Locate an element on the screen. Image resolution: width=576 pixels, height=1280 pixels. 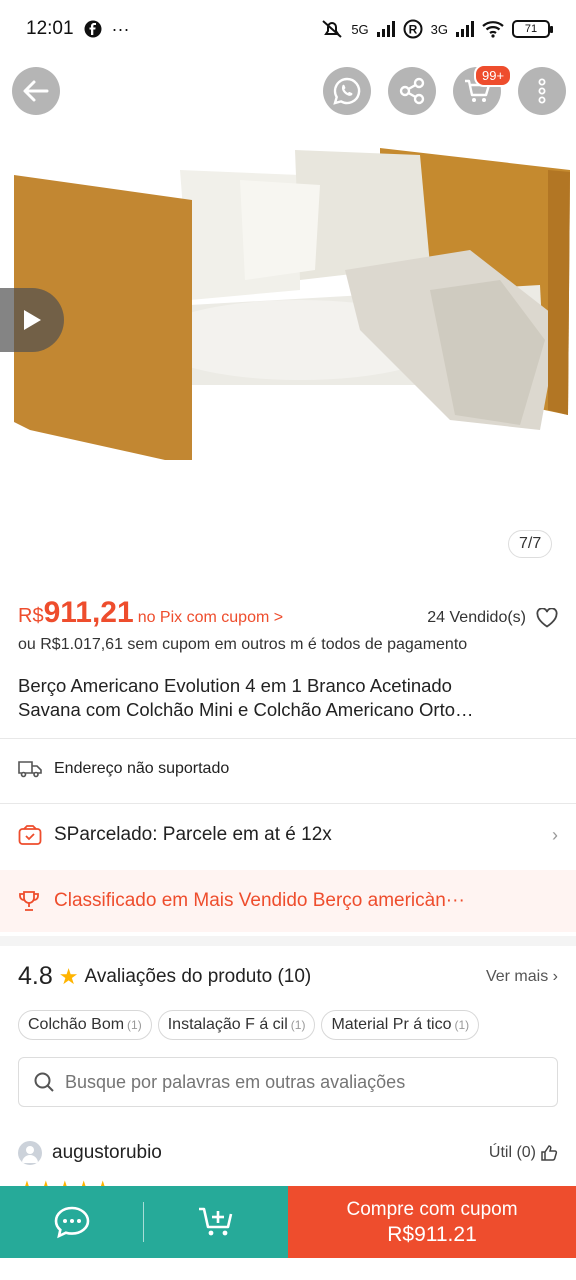
bottom-left-actions is located at coordinates (144, 1222).